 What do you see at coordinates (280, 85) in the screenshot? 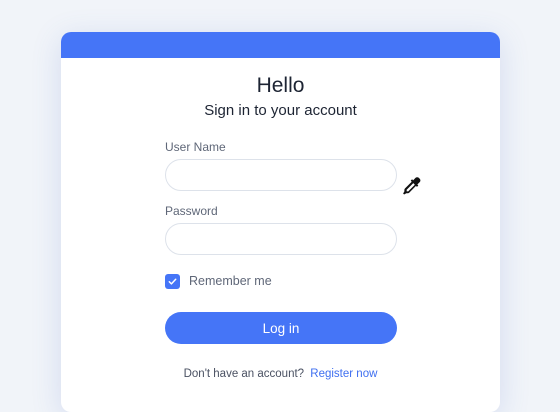
I see `page-title: Hello` at bounding box center [280, 85].